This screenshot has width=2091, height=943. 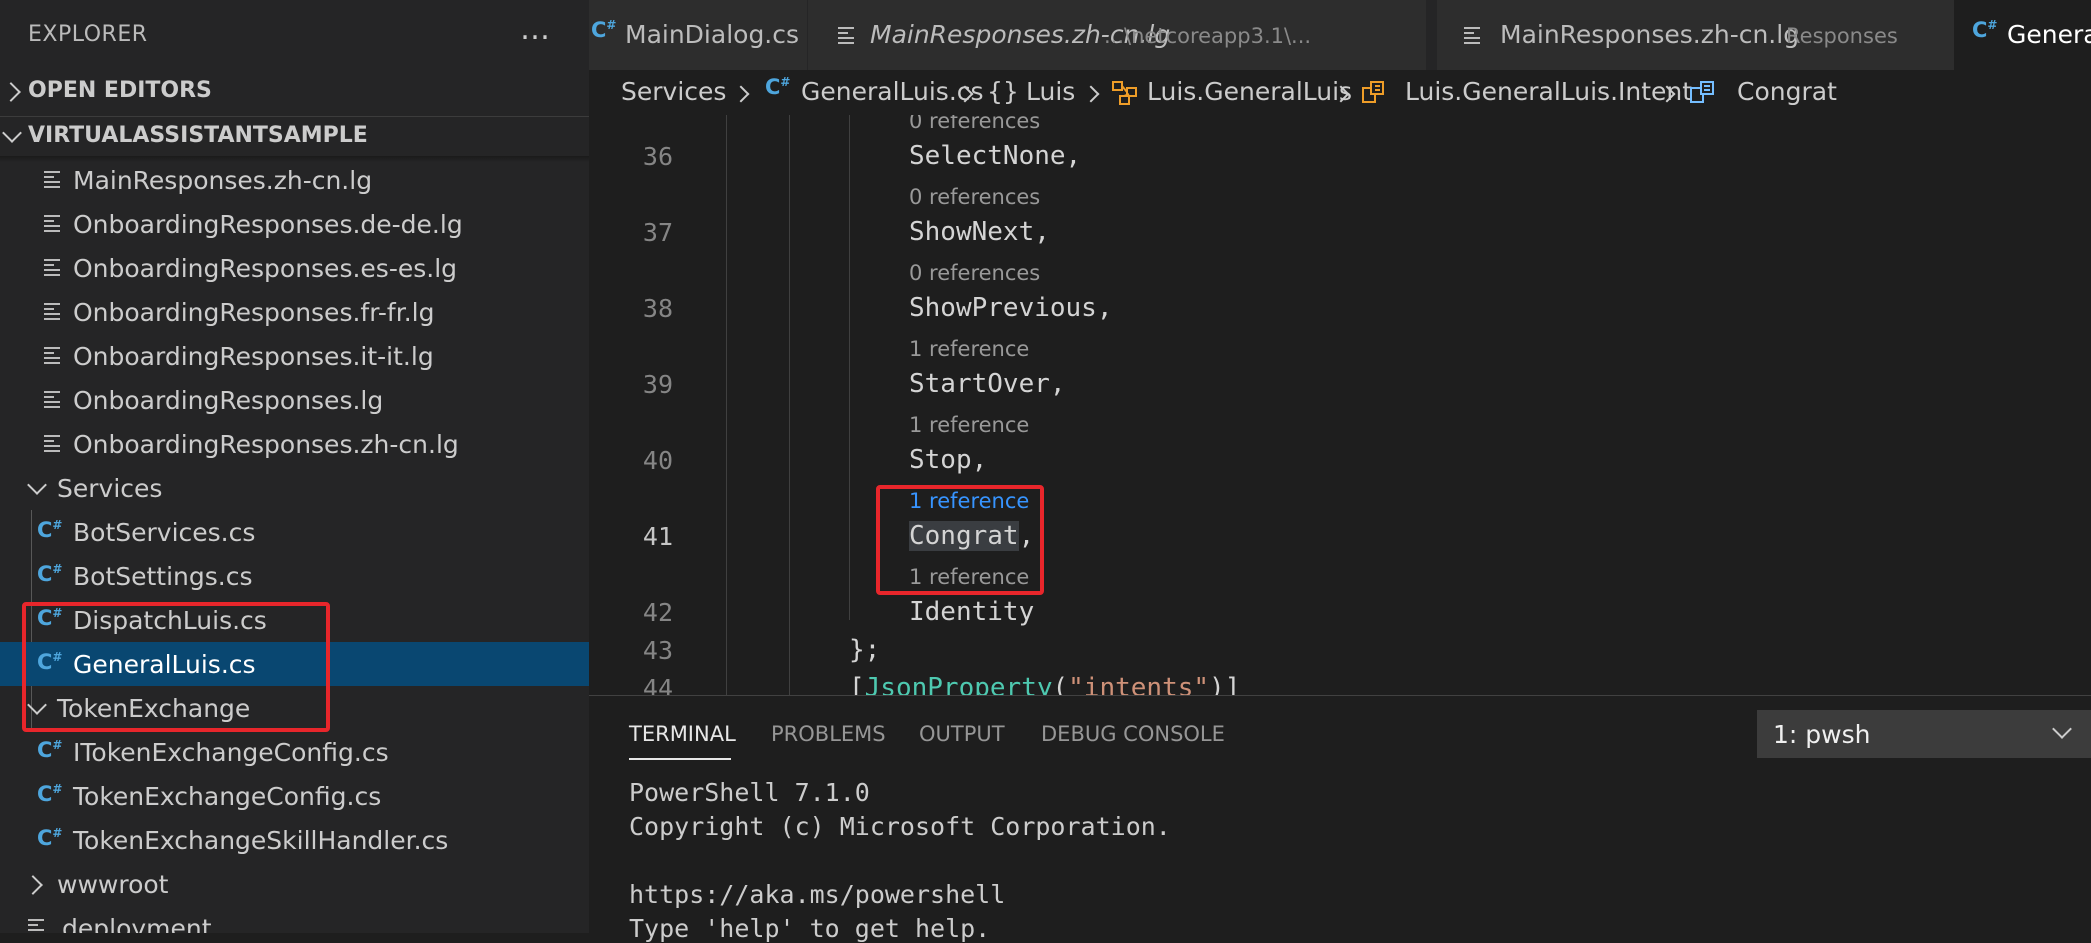 What do you see at coordinates (294, 884) in the screenshot?
I see `folder-row-wwwroot: wwwroot` at bounding box center [294, 884].